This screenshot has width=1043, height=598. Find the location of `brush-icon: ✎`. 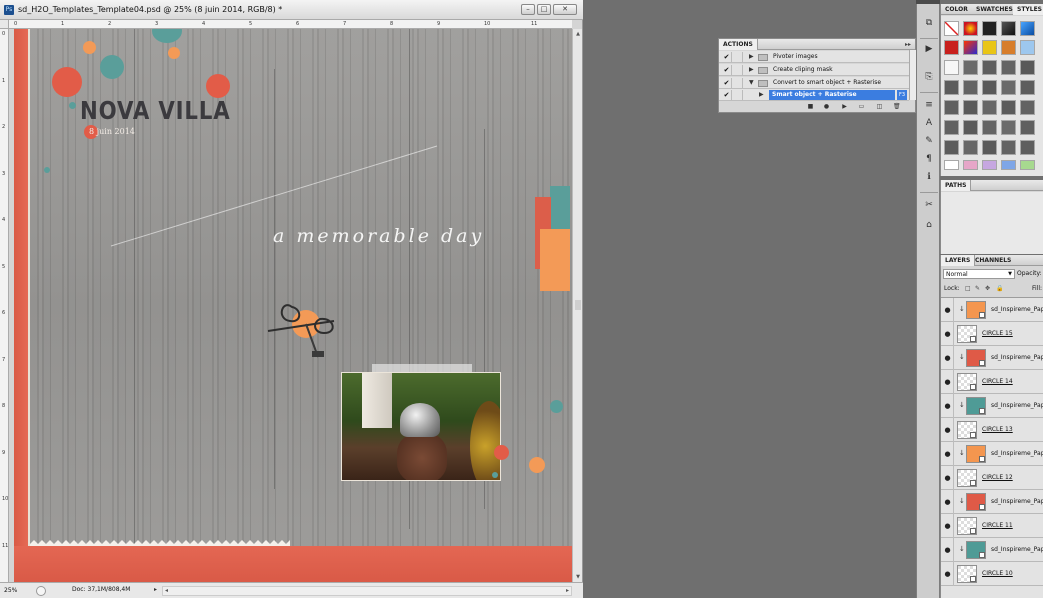

brush-icon: ✎ is located at coordinates (929, 141).